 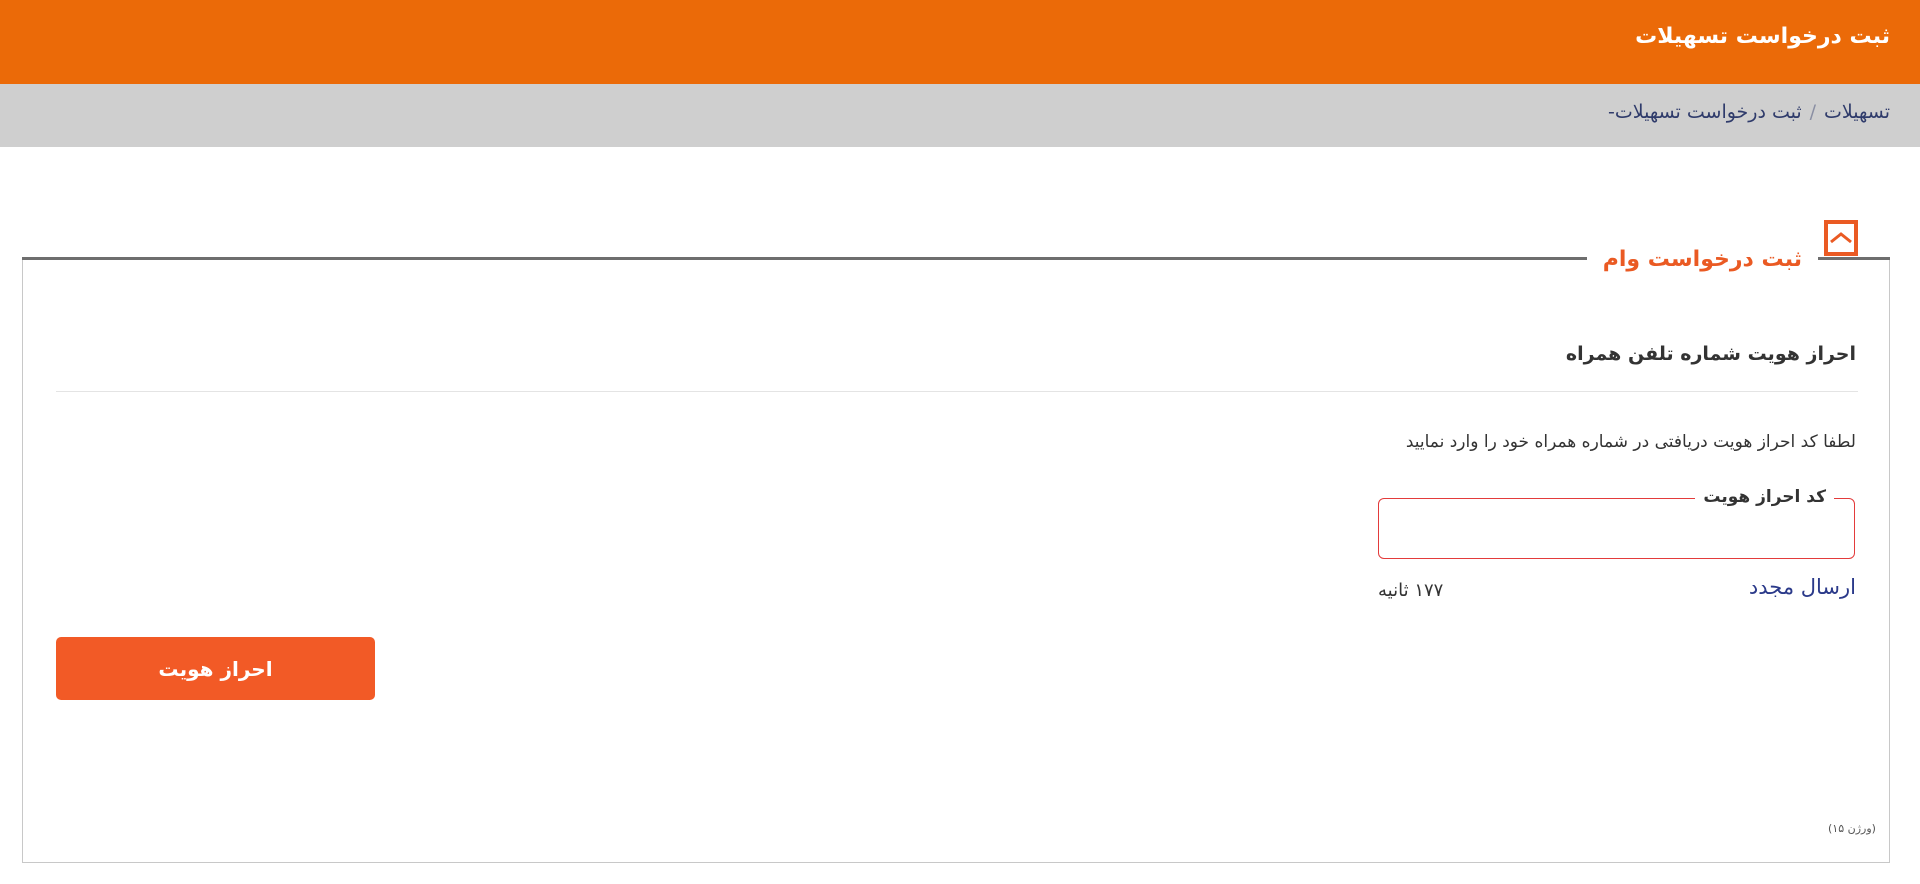 I want to click on panel-title-wrap: ثبت درخواست وام, so click(x=1702, y=260).